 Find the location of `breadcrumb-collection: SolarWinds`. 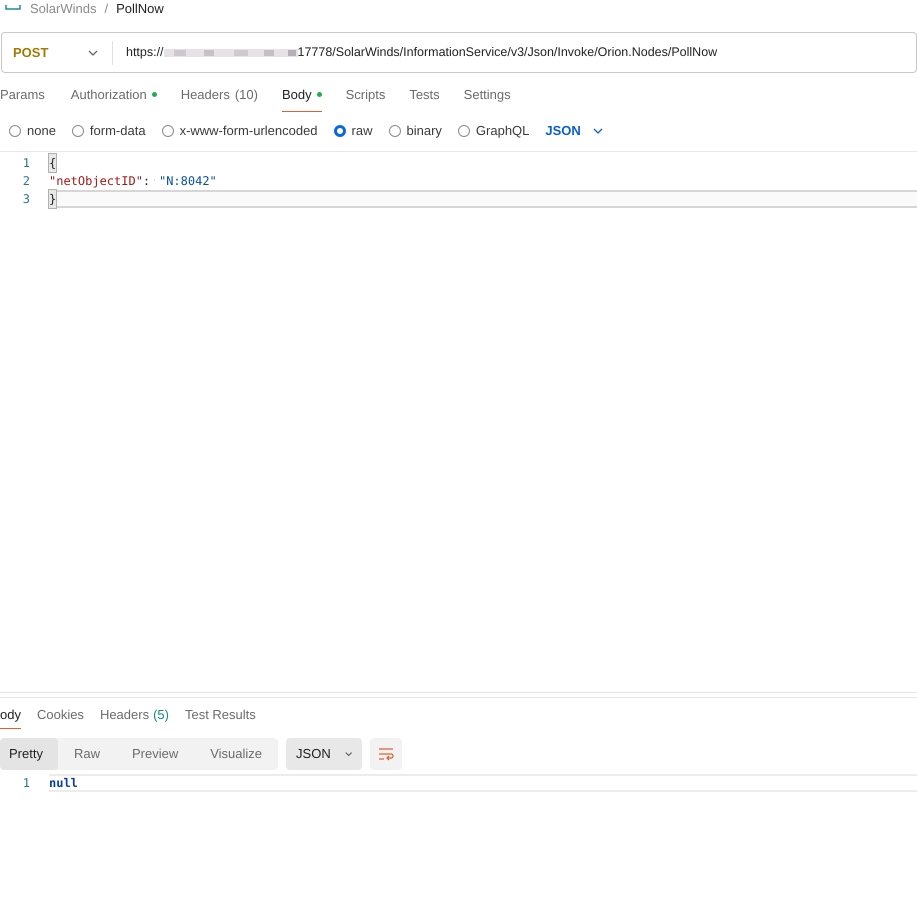

breadcrumb-collection: SolarWinds is located at coordinates (63, 9).